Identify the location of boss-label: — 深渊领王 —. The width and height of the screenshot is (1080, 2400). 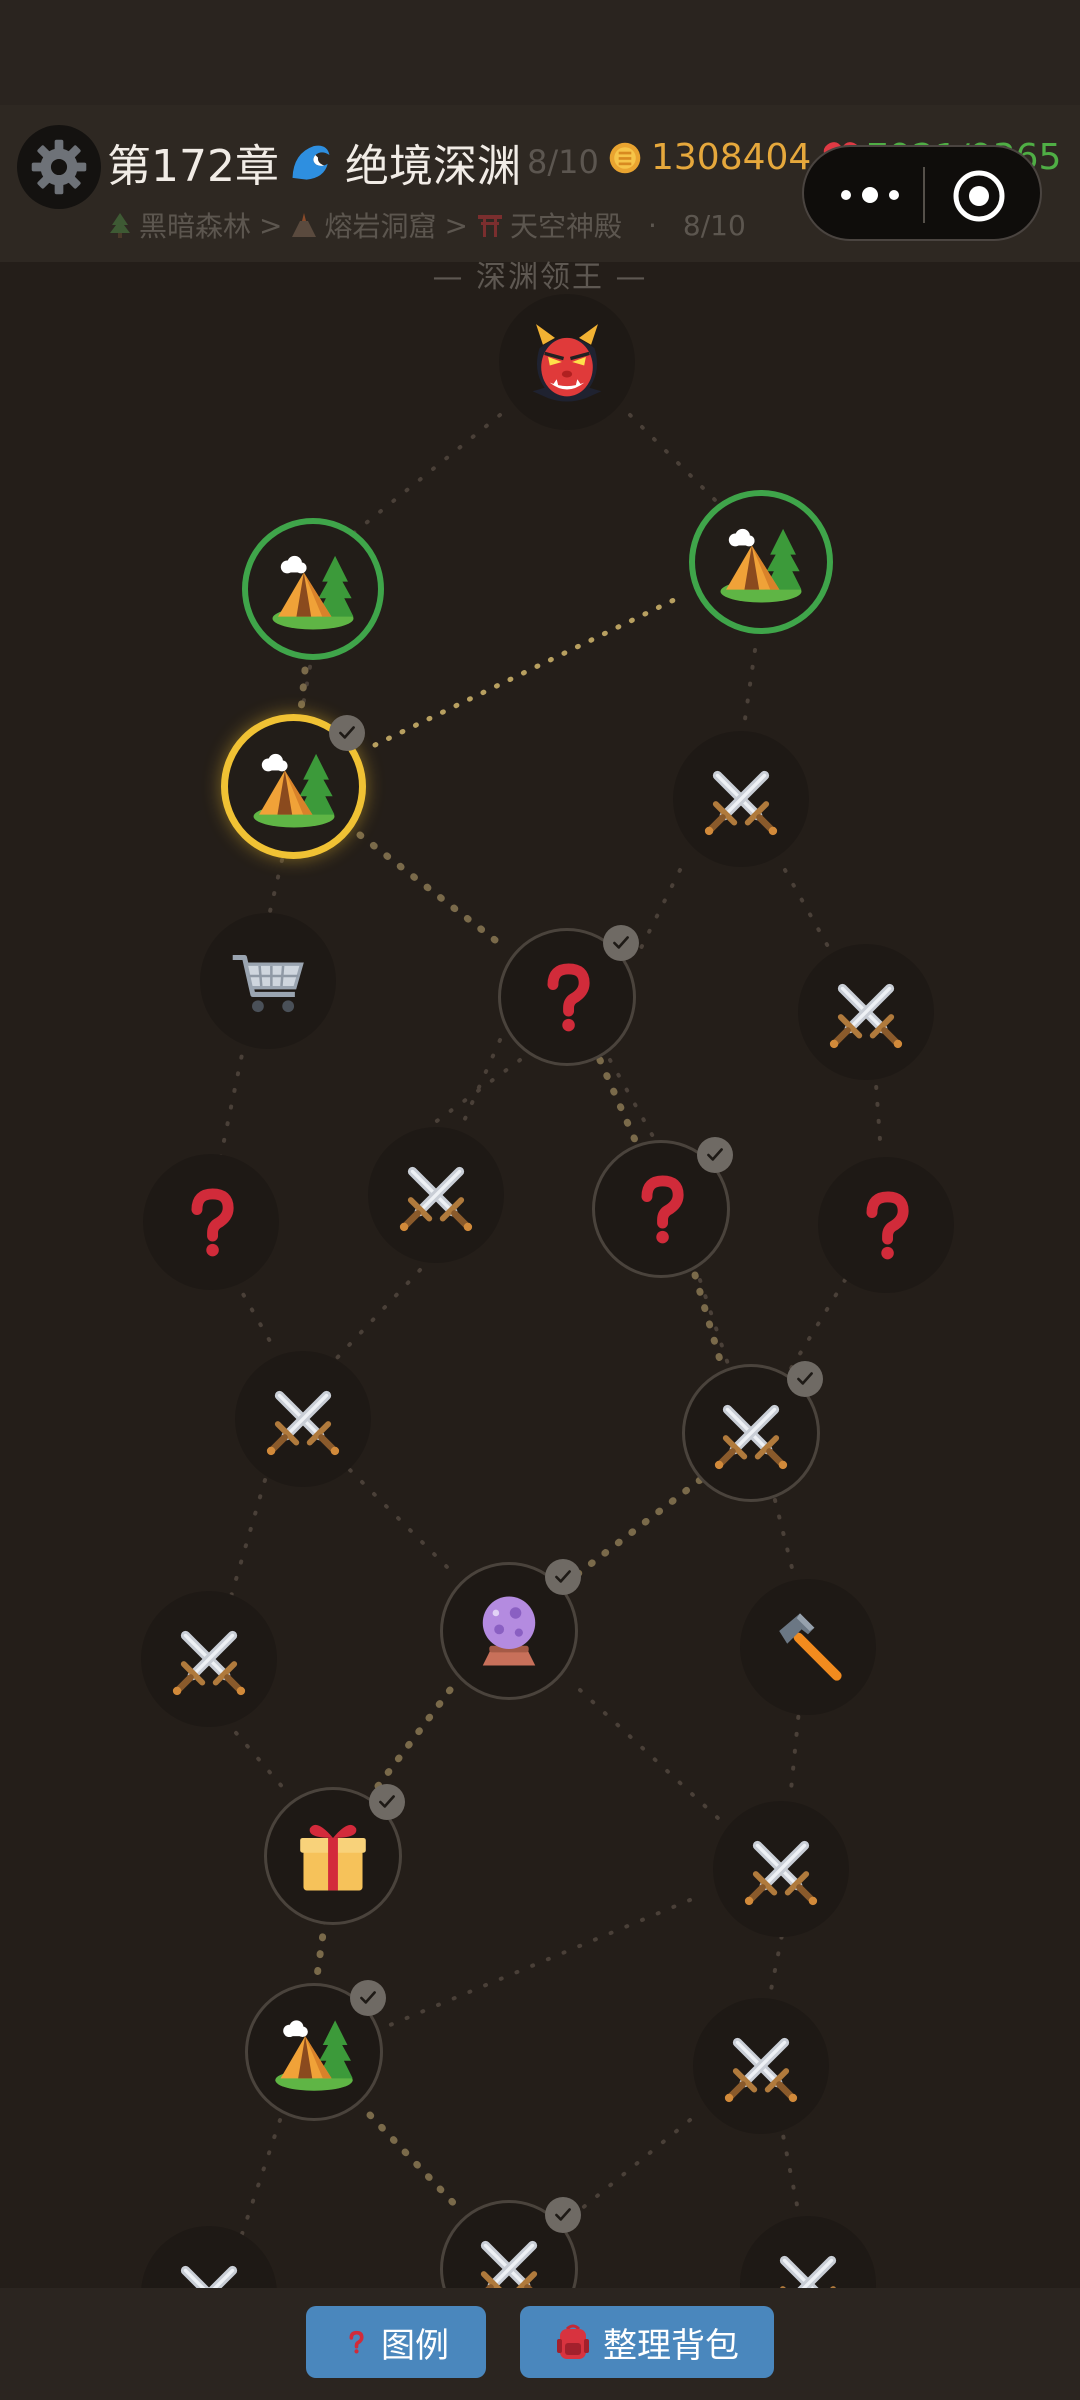
(540, 277).